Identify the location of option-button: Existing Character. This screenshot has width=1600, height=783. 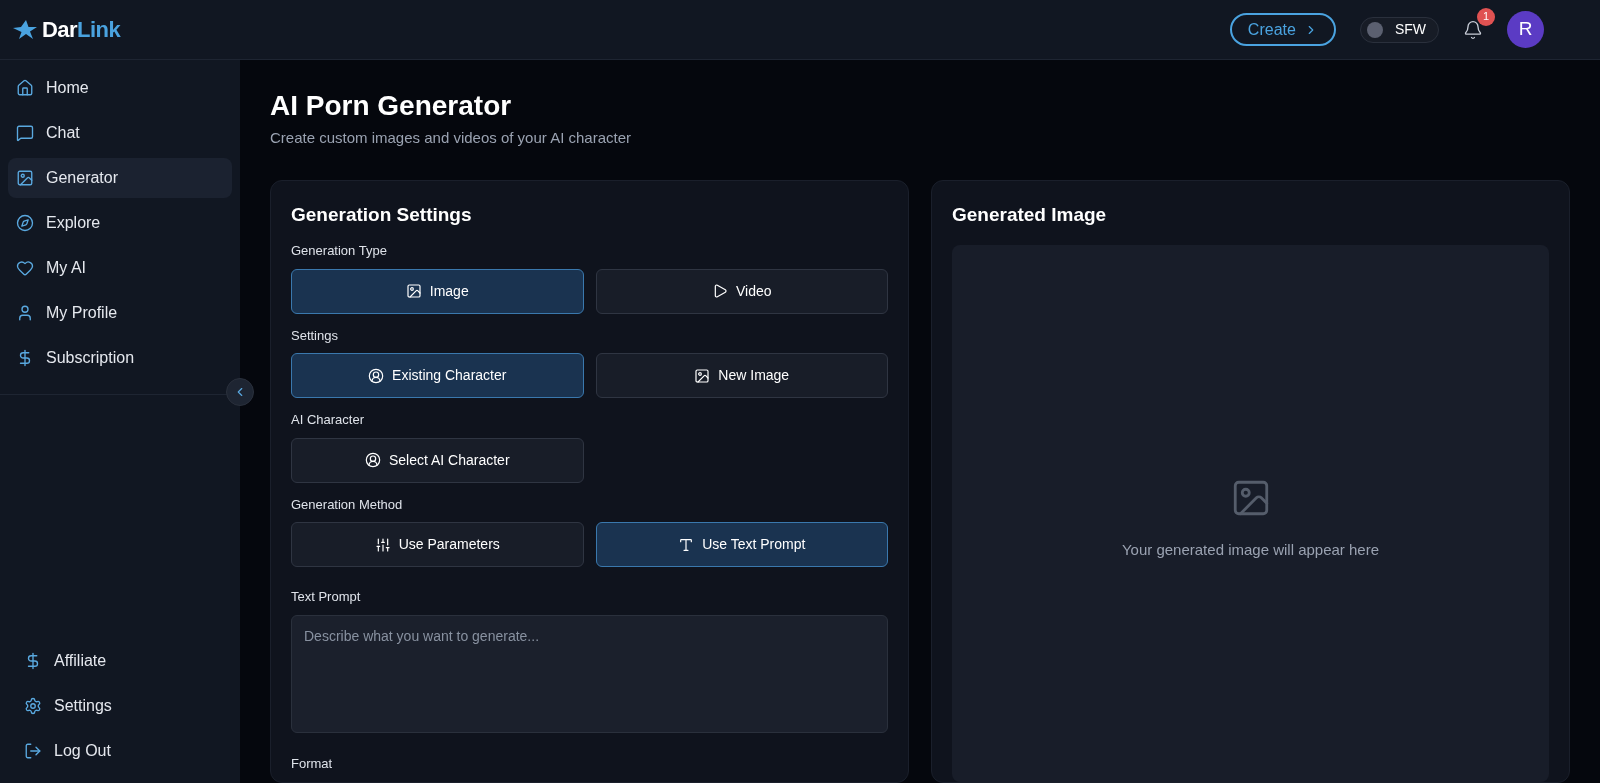
(437, 375).